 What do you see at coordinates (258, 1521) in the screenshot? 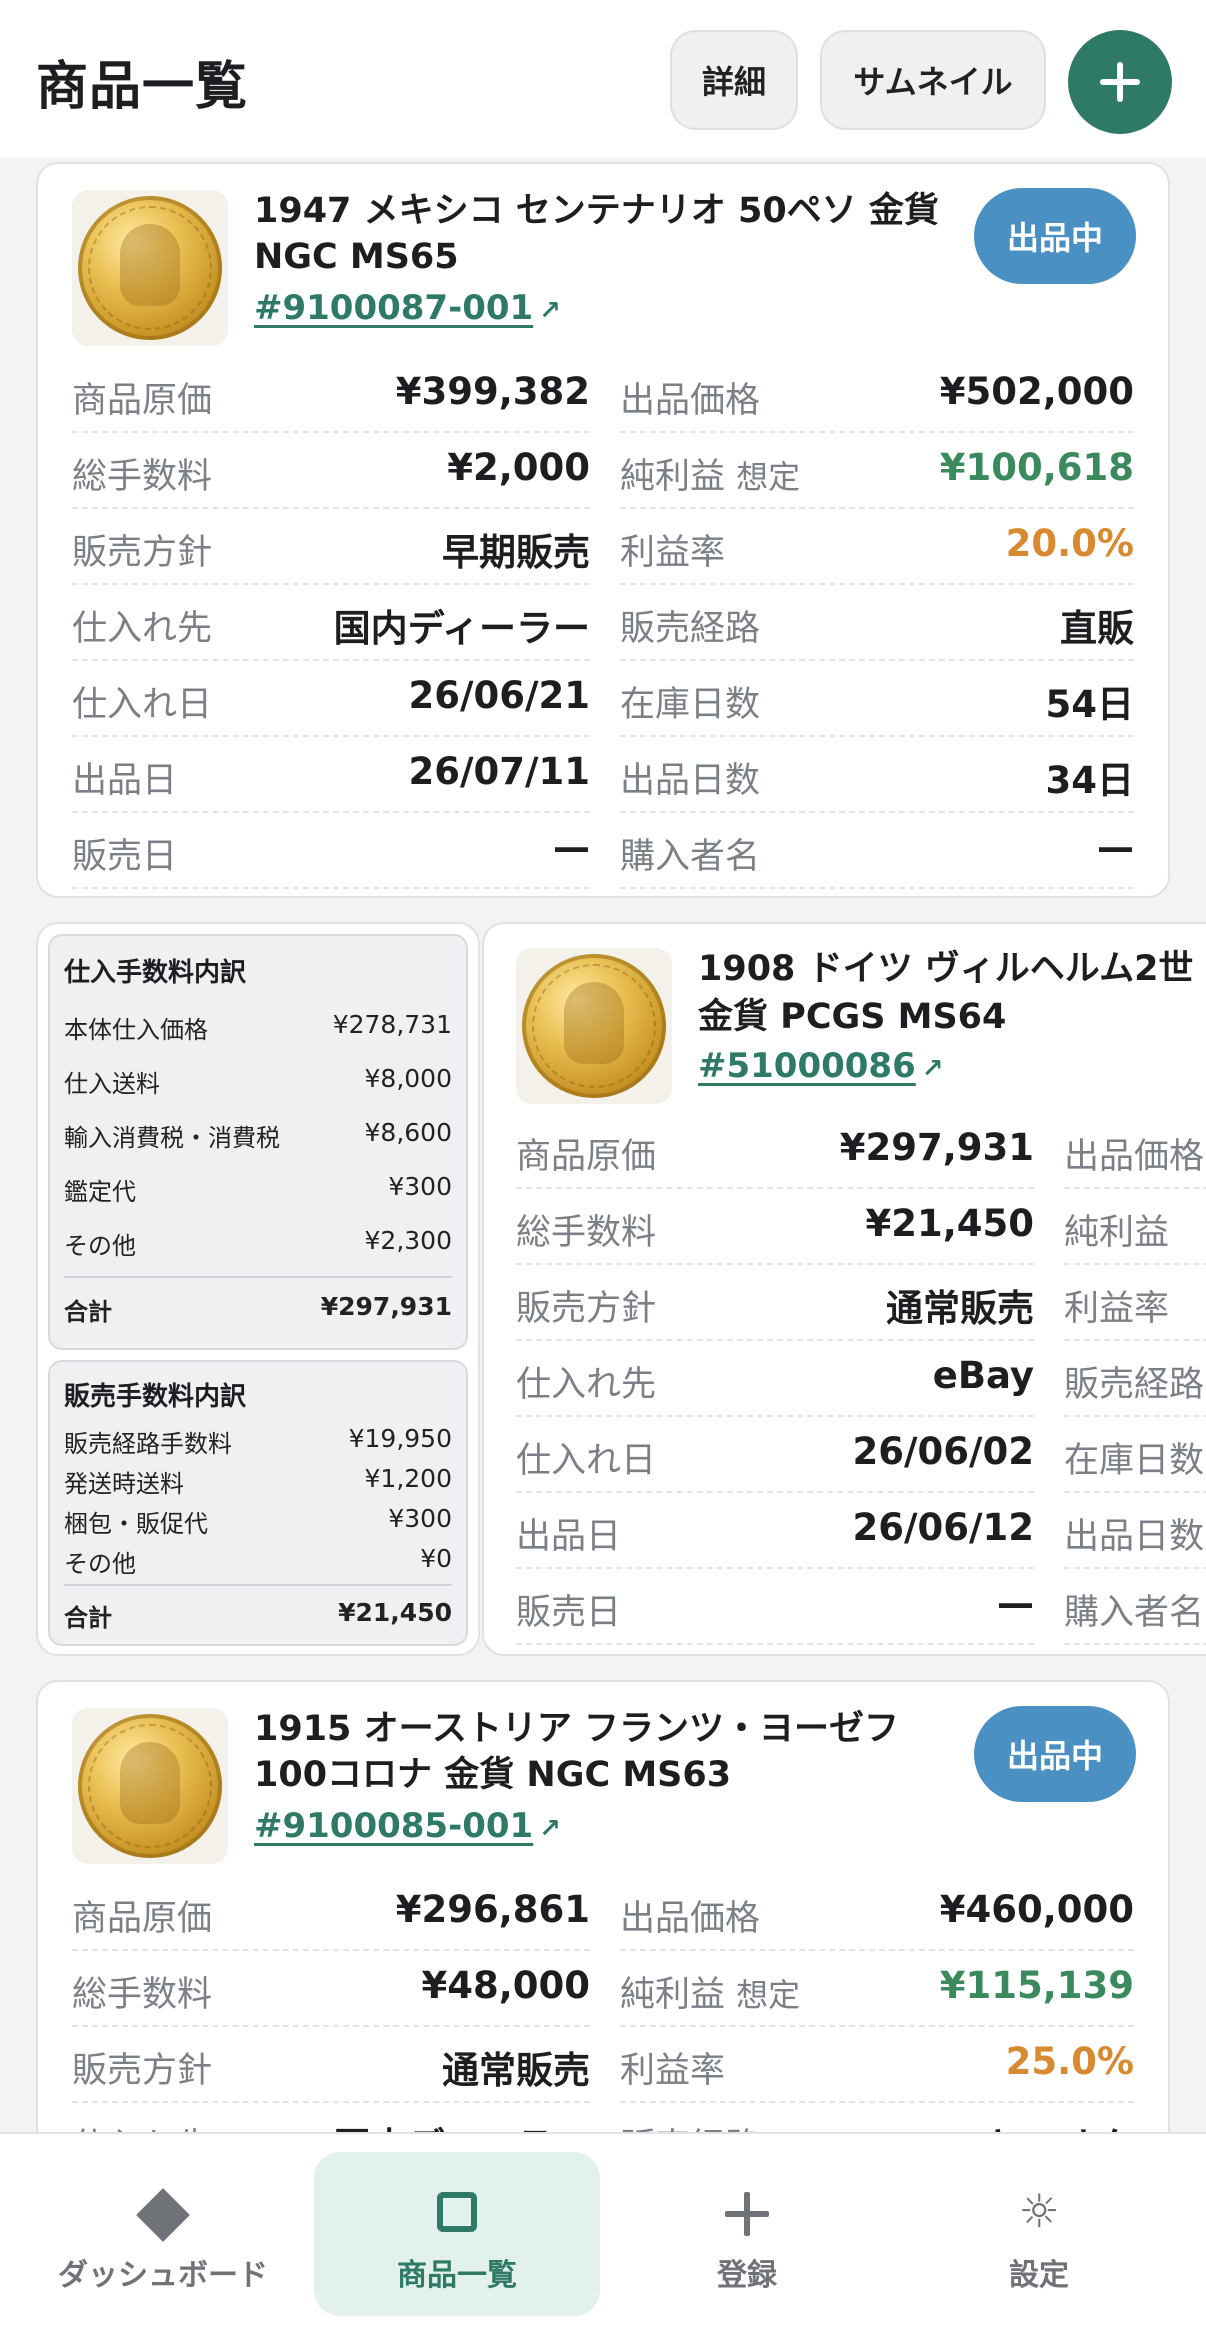
I see `breakdown-row: 梱包・販促代 ¥300` at bounding box center [258, 1521].